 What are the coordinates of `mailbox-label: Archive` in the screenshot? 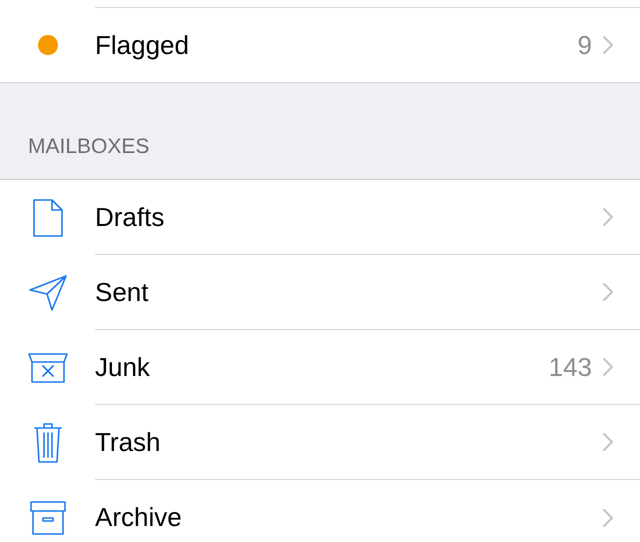 It's located at (139, 517).